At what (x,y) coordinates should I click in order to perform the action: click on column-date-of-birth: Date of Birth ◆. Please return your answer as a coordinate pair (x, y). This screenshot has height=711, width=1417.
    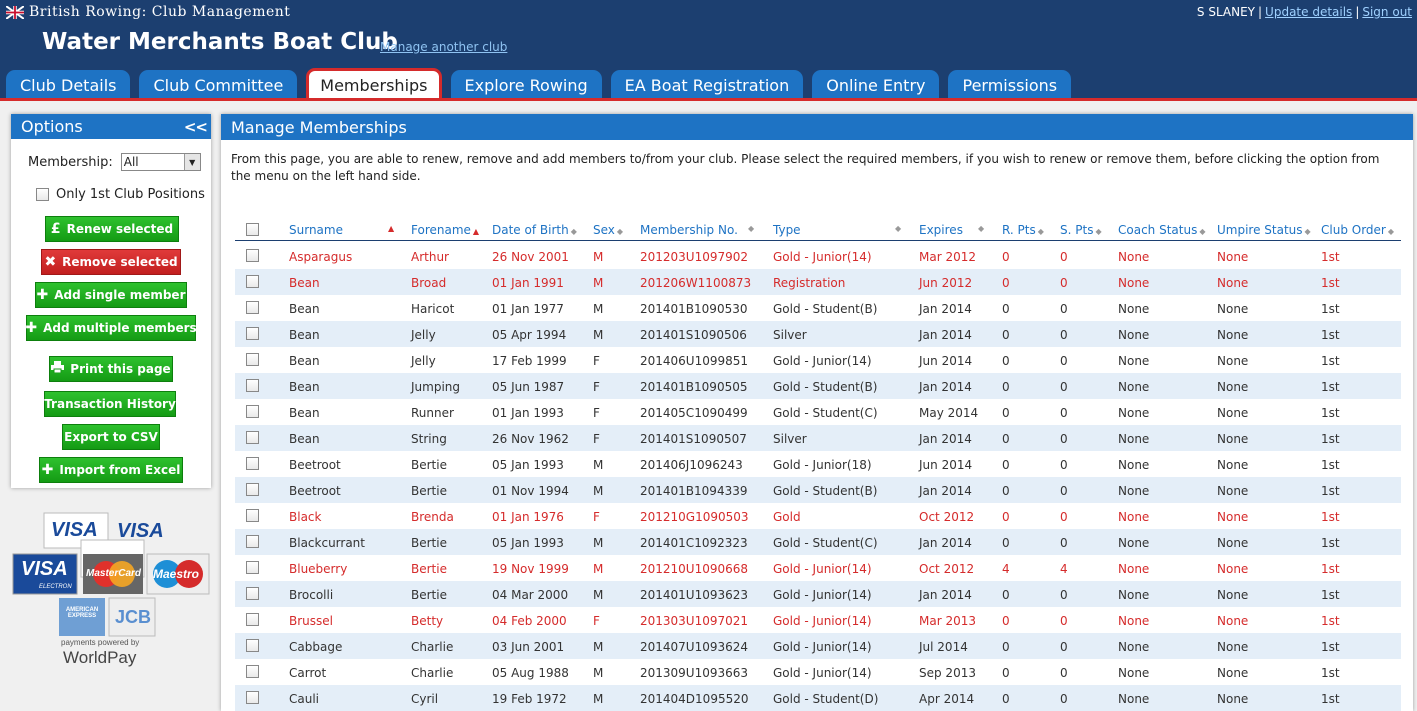
    Looking at the image, I should click on (534, 230).